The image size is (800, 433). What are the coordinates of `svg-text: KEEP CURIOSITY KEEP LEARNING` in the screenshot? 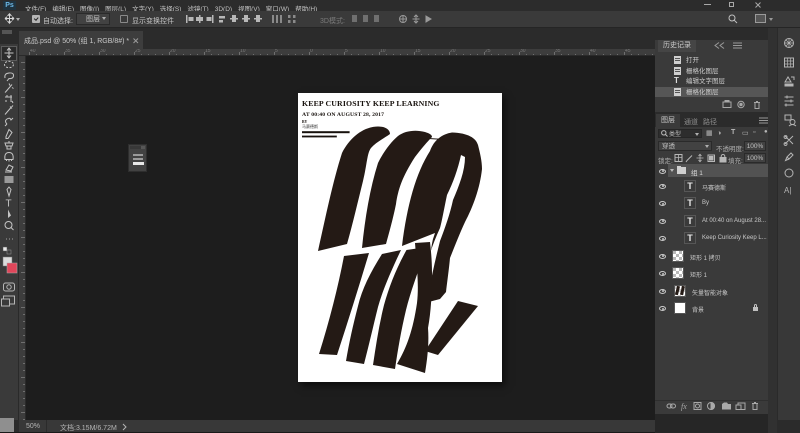 It's located at (371, 103).